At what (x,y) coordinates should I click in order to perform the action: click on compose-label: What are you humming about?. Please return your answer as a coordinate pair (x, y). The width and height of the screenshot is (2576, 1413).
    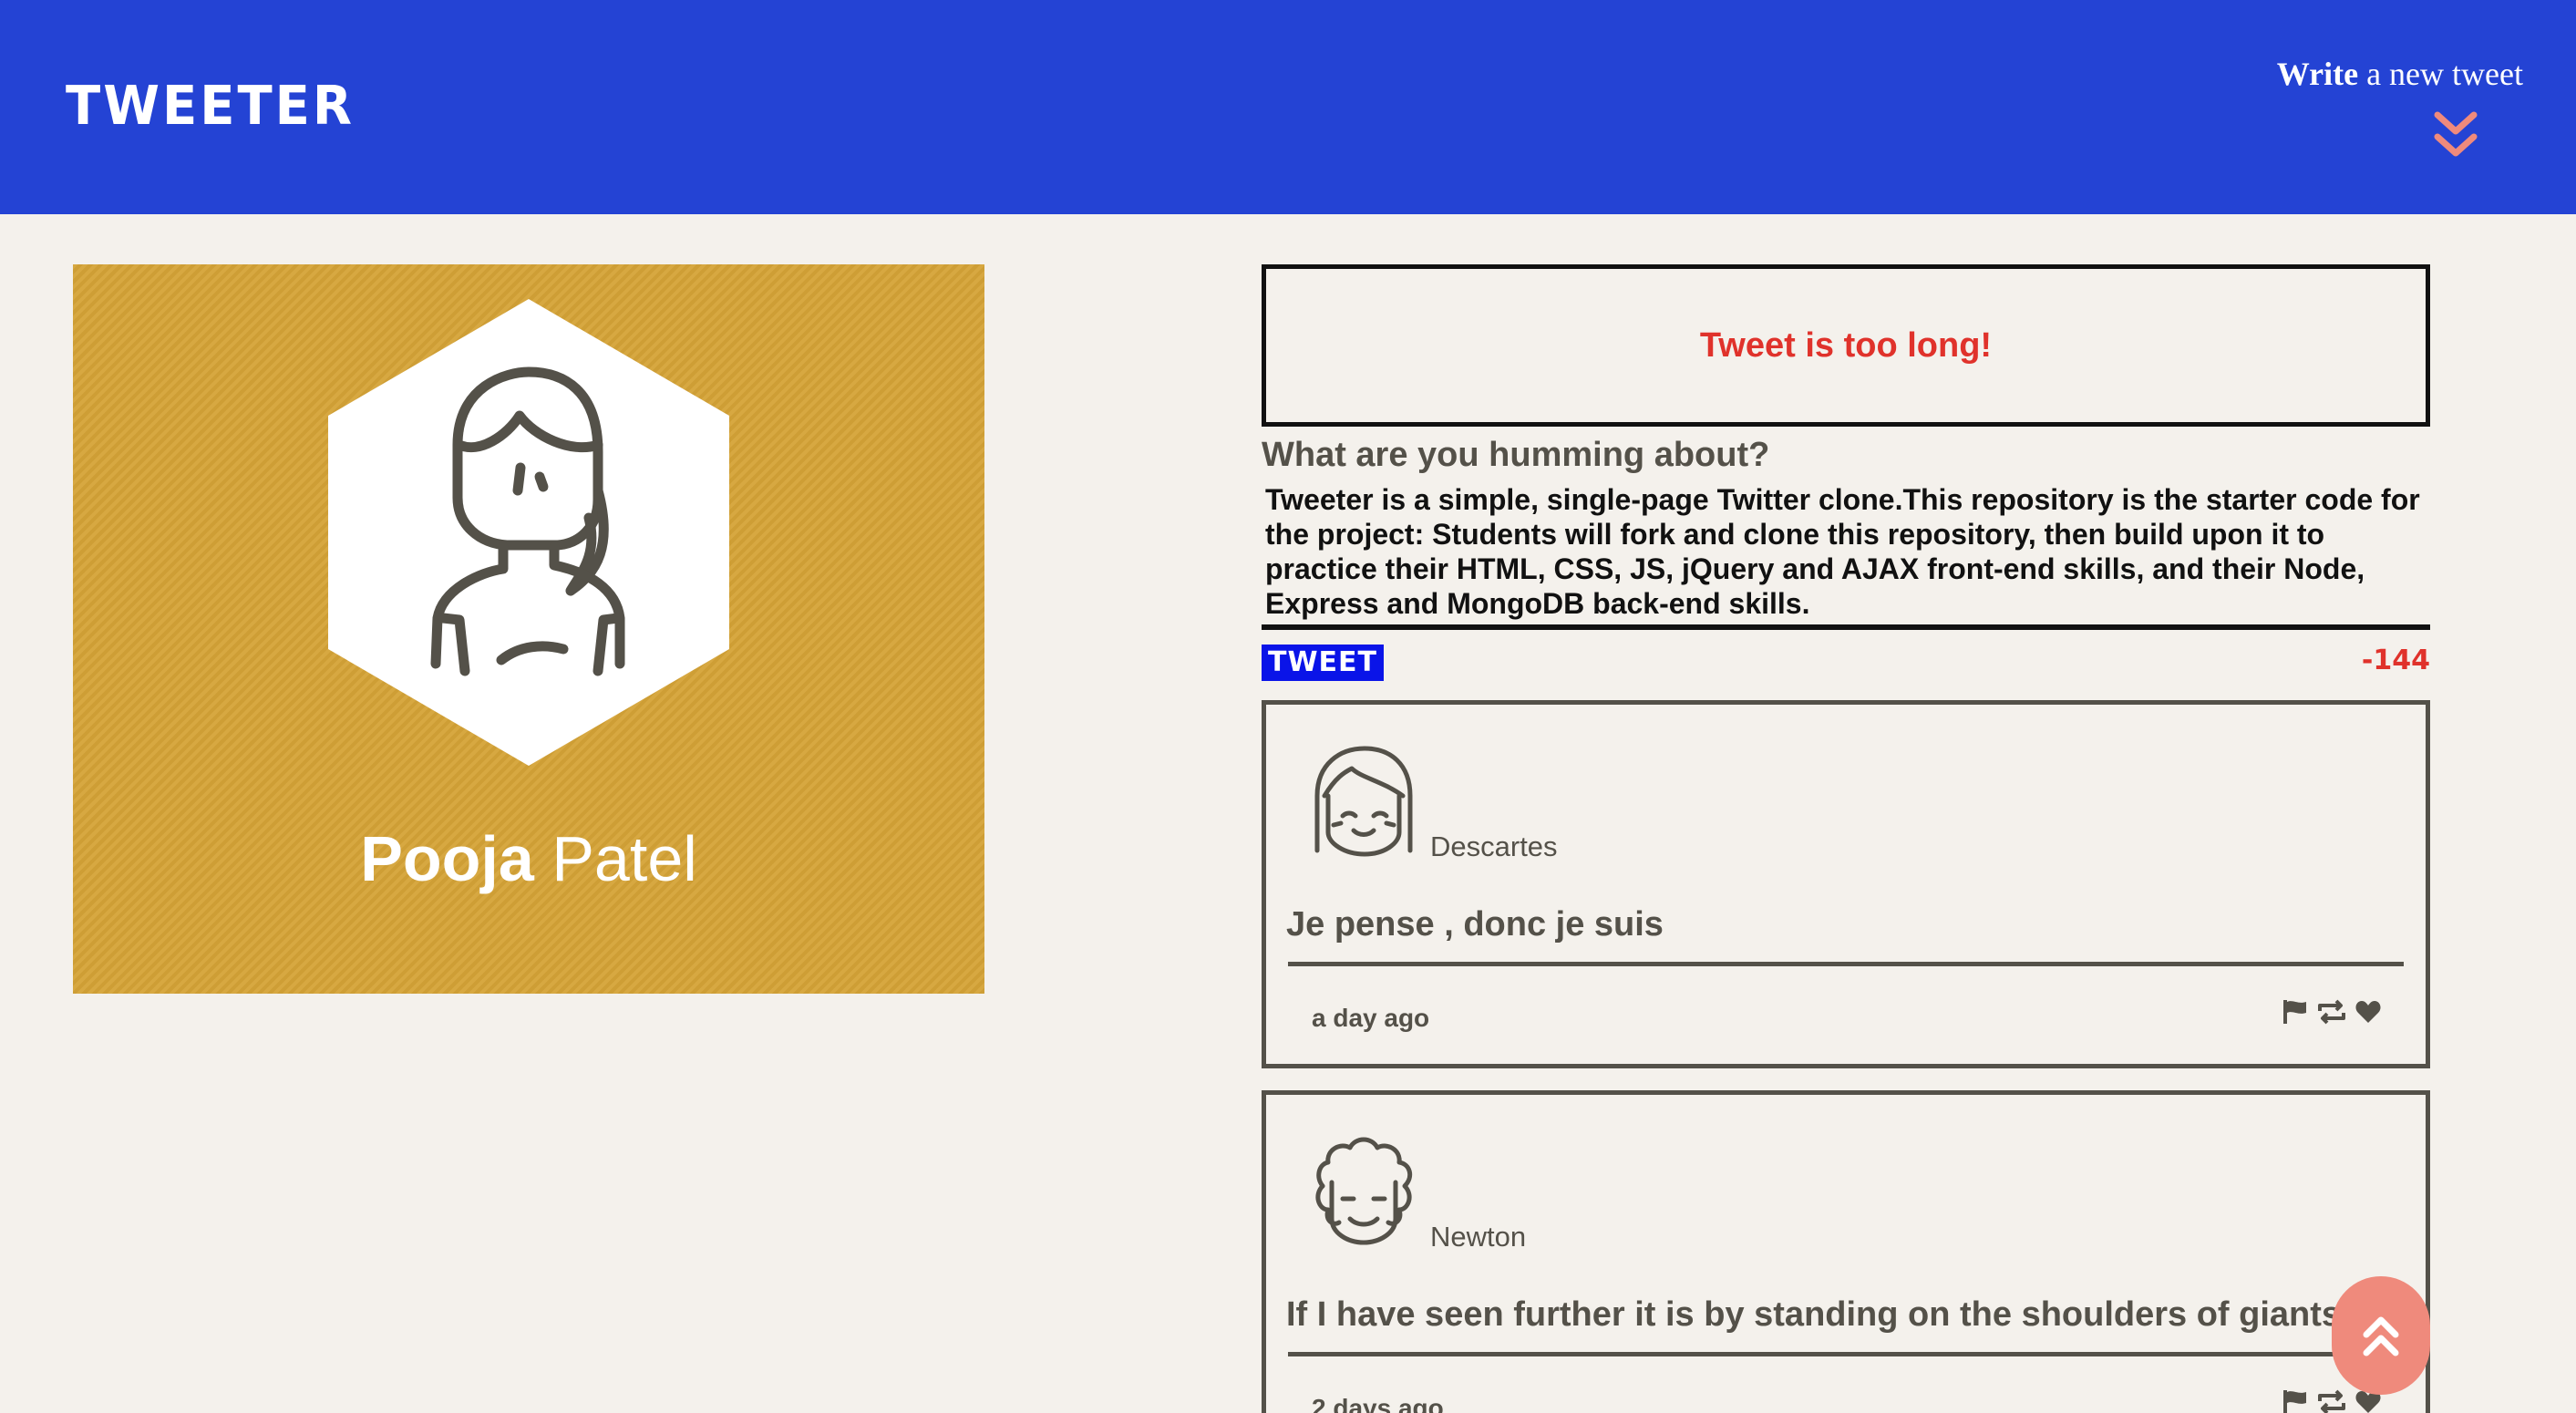
    Looking at the image, I should click on (1516, 455).